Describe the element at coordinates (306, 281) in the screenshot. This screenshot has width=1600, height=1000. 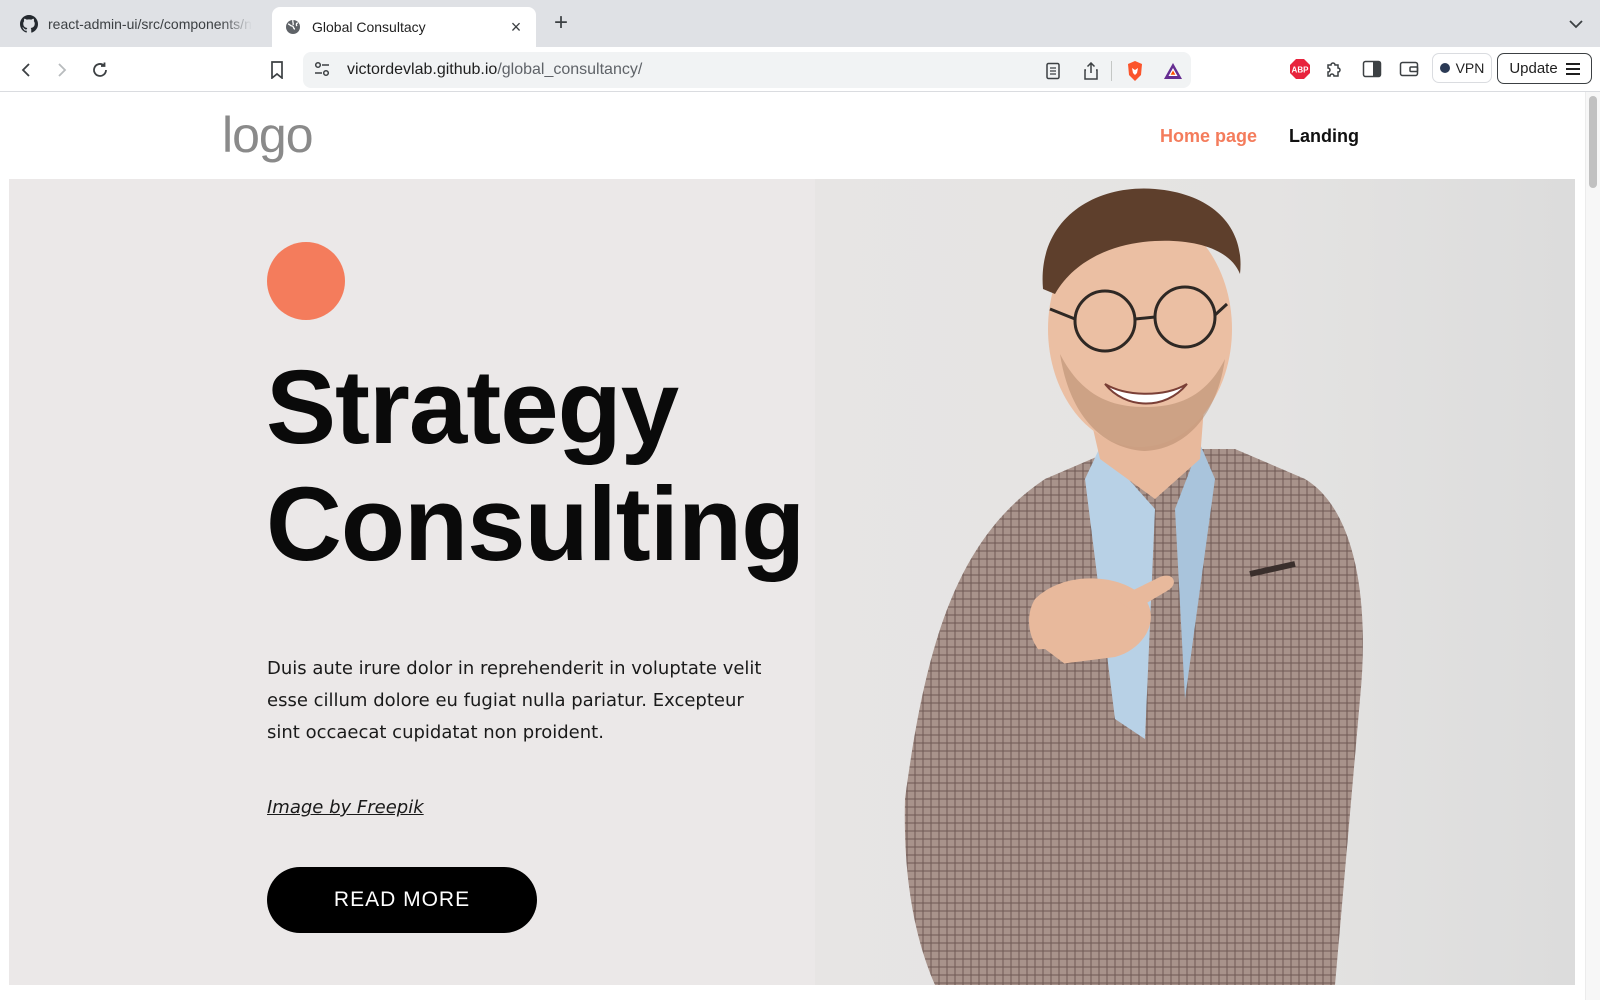
I see `accent-circle` at that location.